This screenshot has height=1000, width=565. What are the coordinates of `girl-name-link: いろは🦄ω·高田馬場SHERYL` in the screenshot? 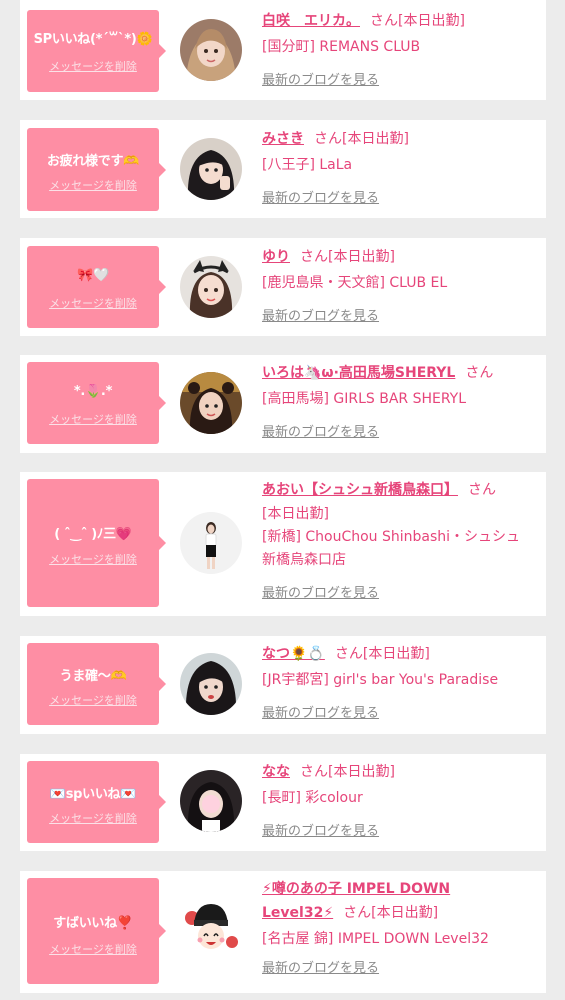 It's located at (358, 373).